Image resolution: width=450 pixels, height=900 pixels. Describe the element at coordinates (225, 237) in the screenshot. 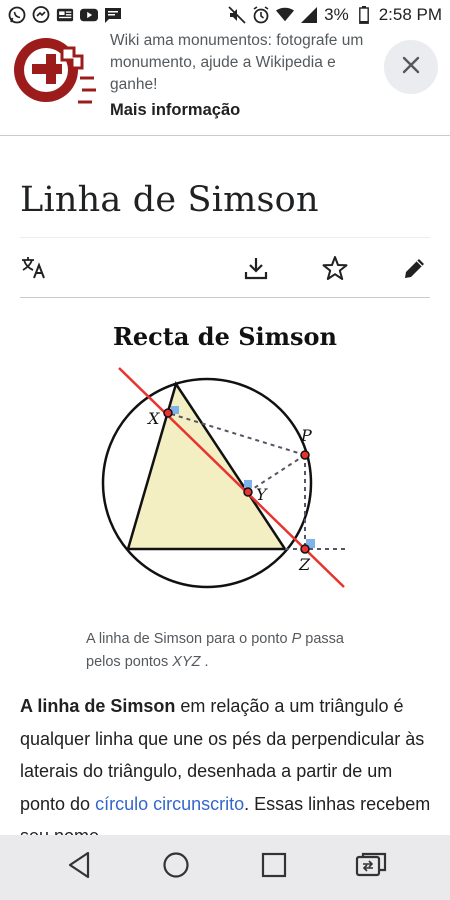

I see `title-divider` at that location.